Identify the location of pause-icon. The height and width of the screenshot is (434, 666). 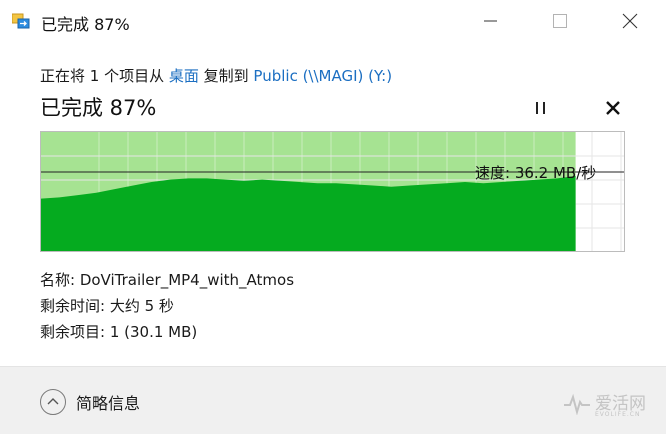
(540, 108).